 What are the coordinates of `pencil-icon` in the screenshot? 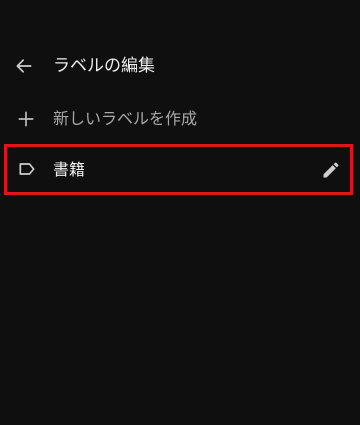 It's located at (331, 170).